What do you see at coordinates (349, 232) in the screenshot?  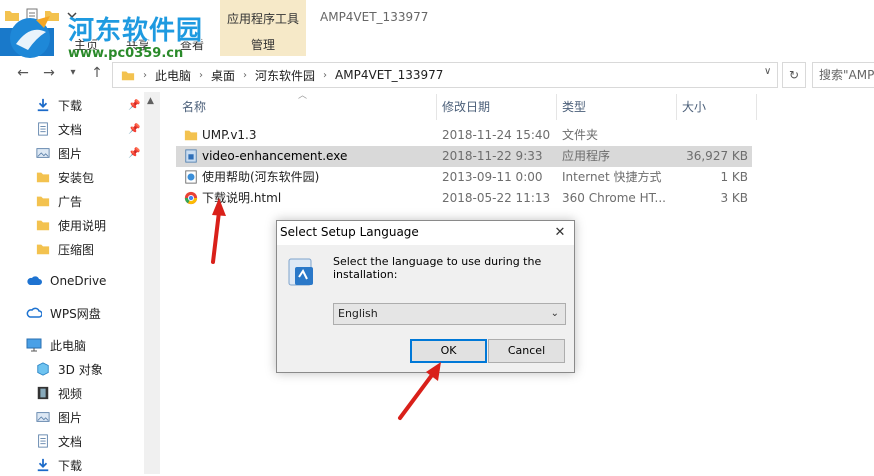 I see `dialog-title: Select Setup Language` at bounding box center [349, 232].